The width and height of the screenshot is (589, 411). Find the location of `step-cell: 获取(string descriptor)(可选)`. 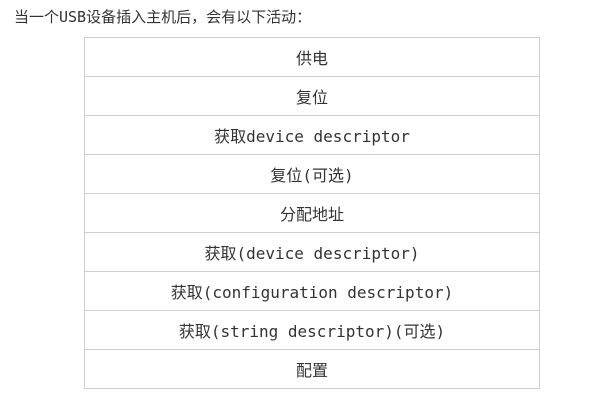

step-cell: 获取(string descriptor)(可选) is located at coordinates (312, 330).